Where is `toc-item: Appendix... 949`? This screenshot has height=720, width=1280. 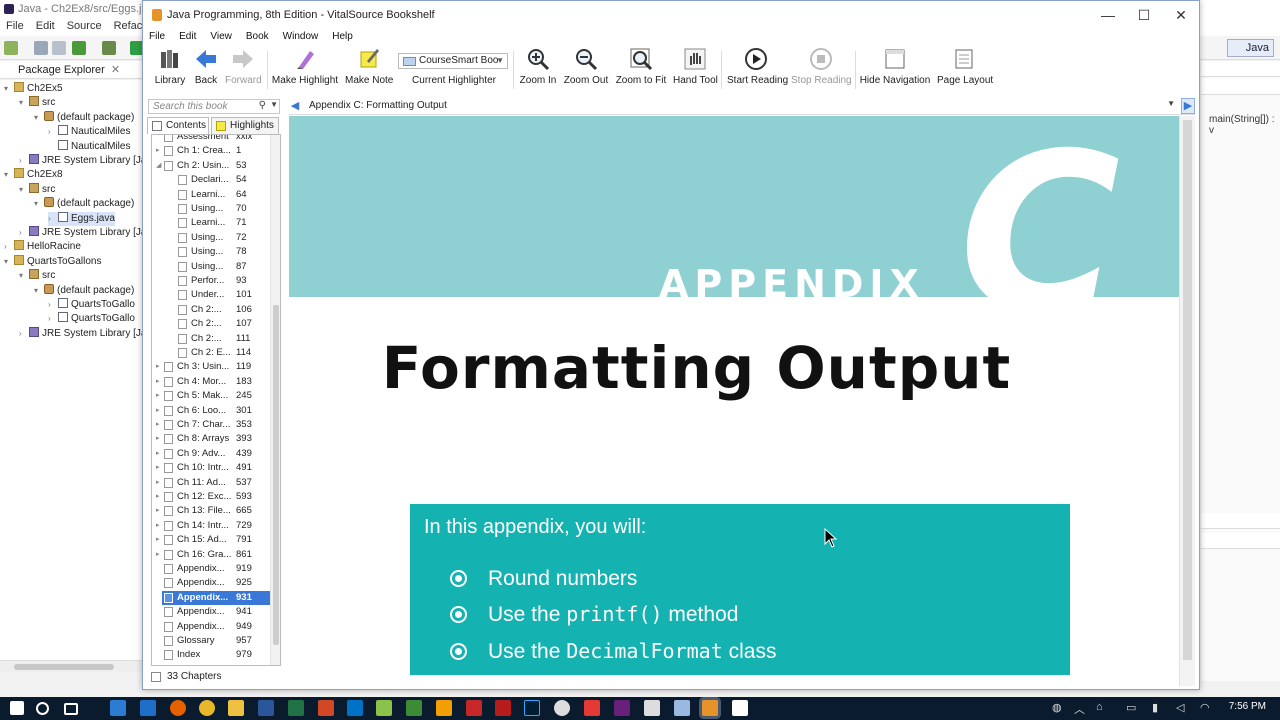 toc-item: Appendix... 949 is located at coordinates (211, 627).